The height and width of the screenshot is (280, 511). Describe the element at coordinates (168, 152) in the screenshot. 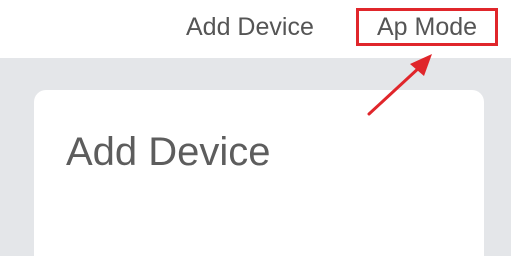

I see `card-title: Add Device` at that location.